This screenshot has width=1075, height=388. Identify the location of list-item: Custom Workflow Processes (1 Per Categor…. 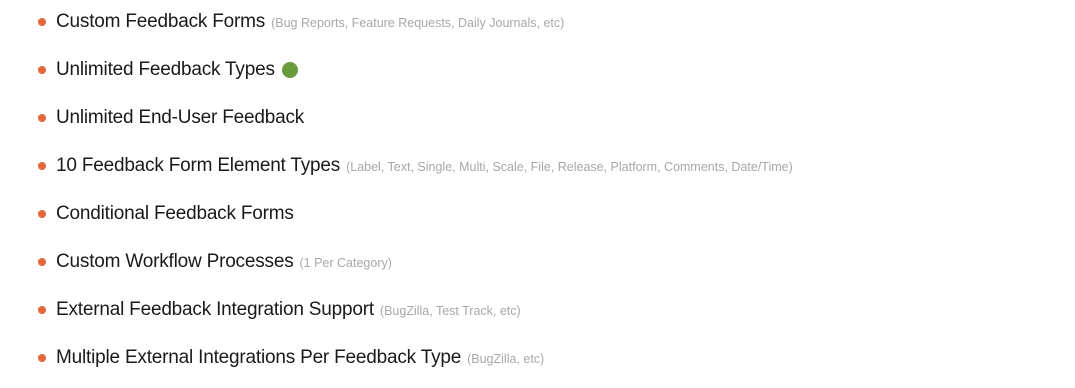
(537, 262).